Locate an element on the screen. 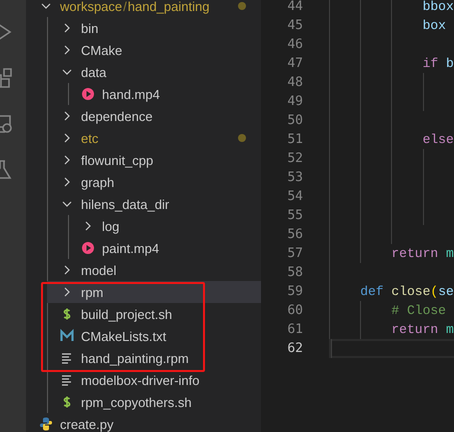  file-name: paint.mp4 is located at coordinates (131, 248).